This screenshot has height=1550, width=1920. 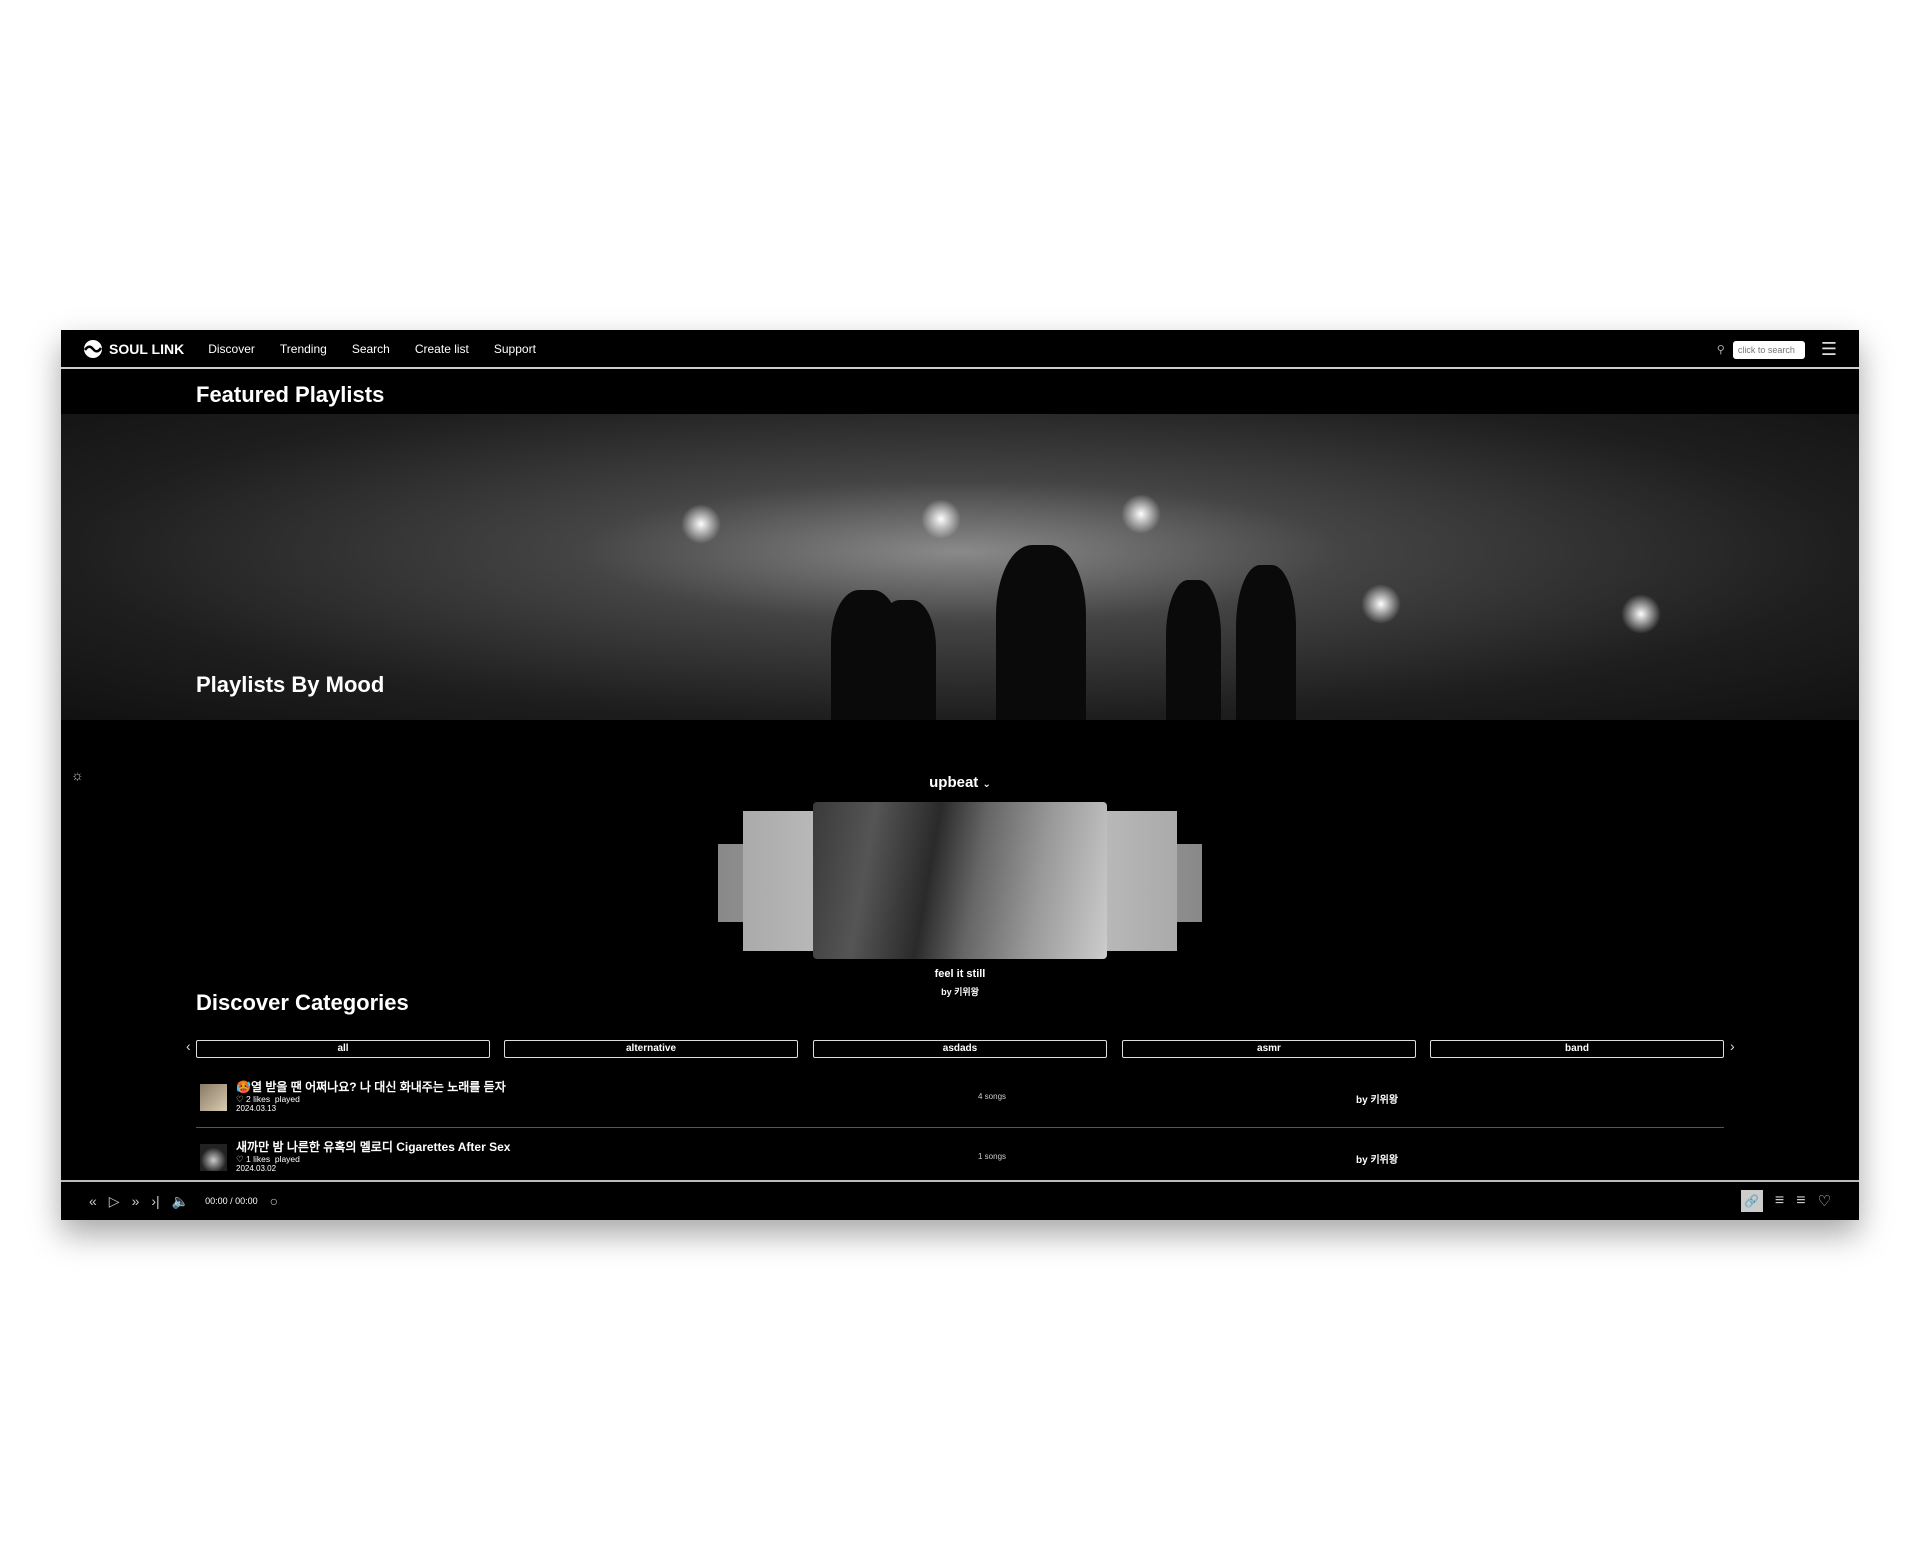 What do you see at coordinates (303, 349) in the screenshot?
I see `nav-trending: Trending` at bounding box center [303, 349].